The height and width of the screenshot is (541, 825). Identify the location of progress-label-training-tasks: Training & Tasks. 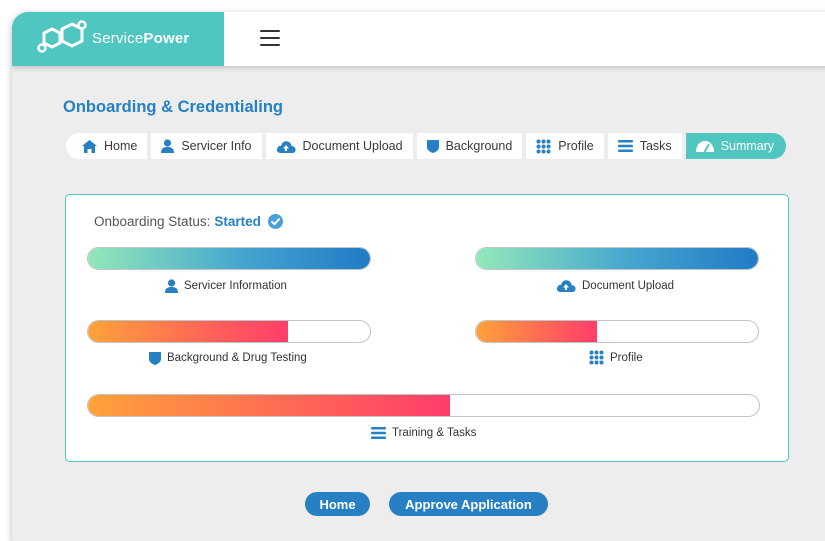
(423, 433).